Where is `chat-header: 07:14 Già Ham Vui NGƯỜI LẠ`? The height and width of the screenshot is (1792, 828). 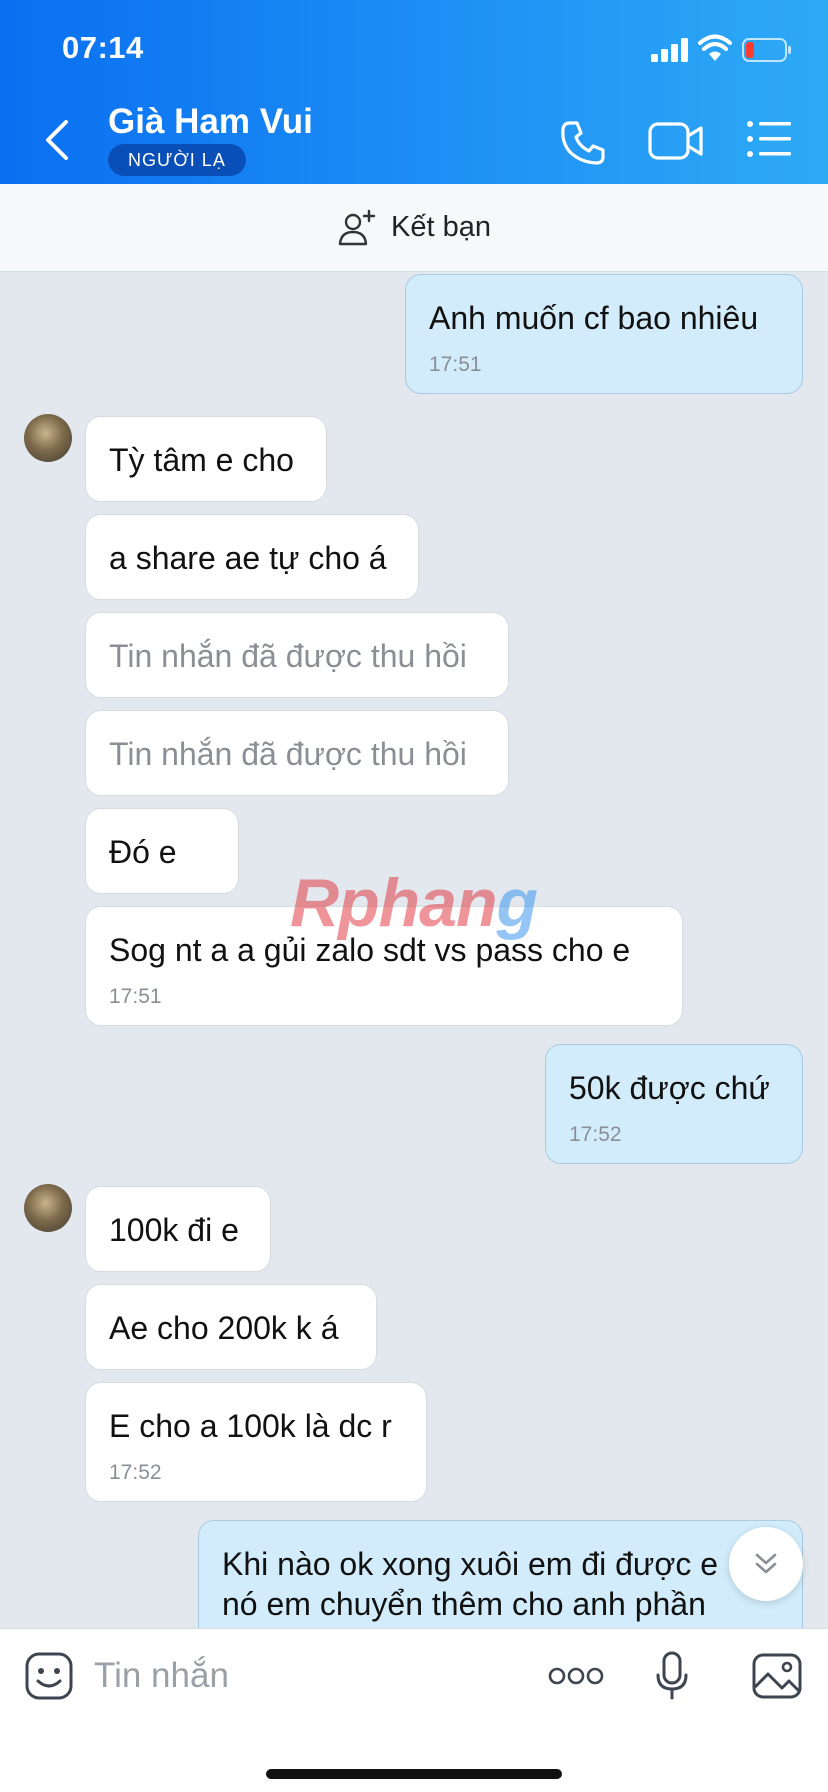 chat-header: 07:14 Già Ham Vui NGƯỜI LẠ is located at coordinates (414, 92).